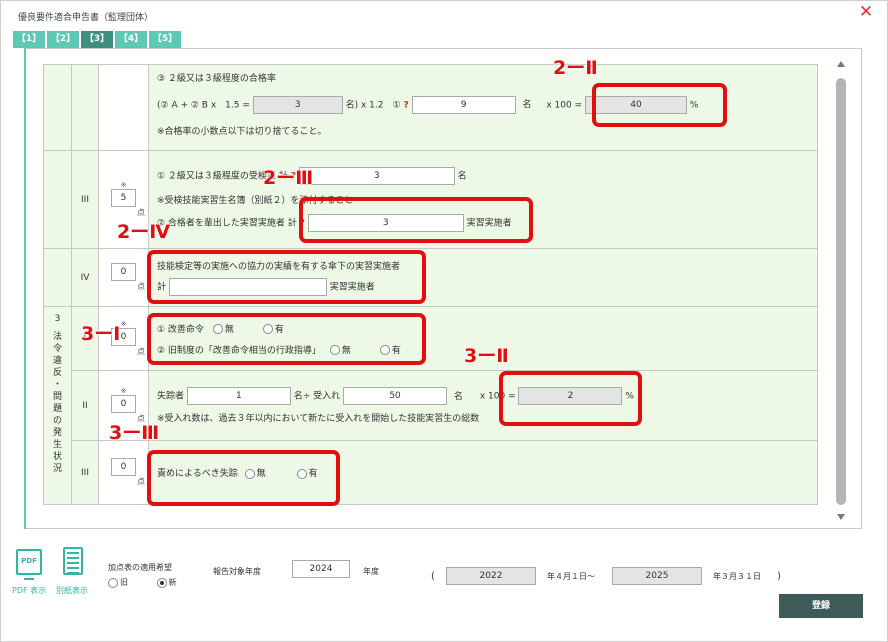  I want to click on close-icon: ✕, so click(866, 12).